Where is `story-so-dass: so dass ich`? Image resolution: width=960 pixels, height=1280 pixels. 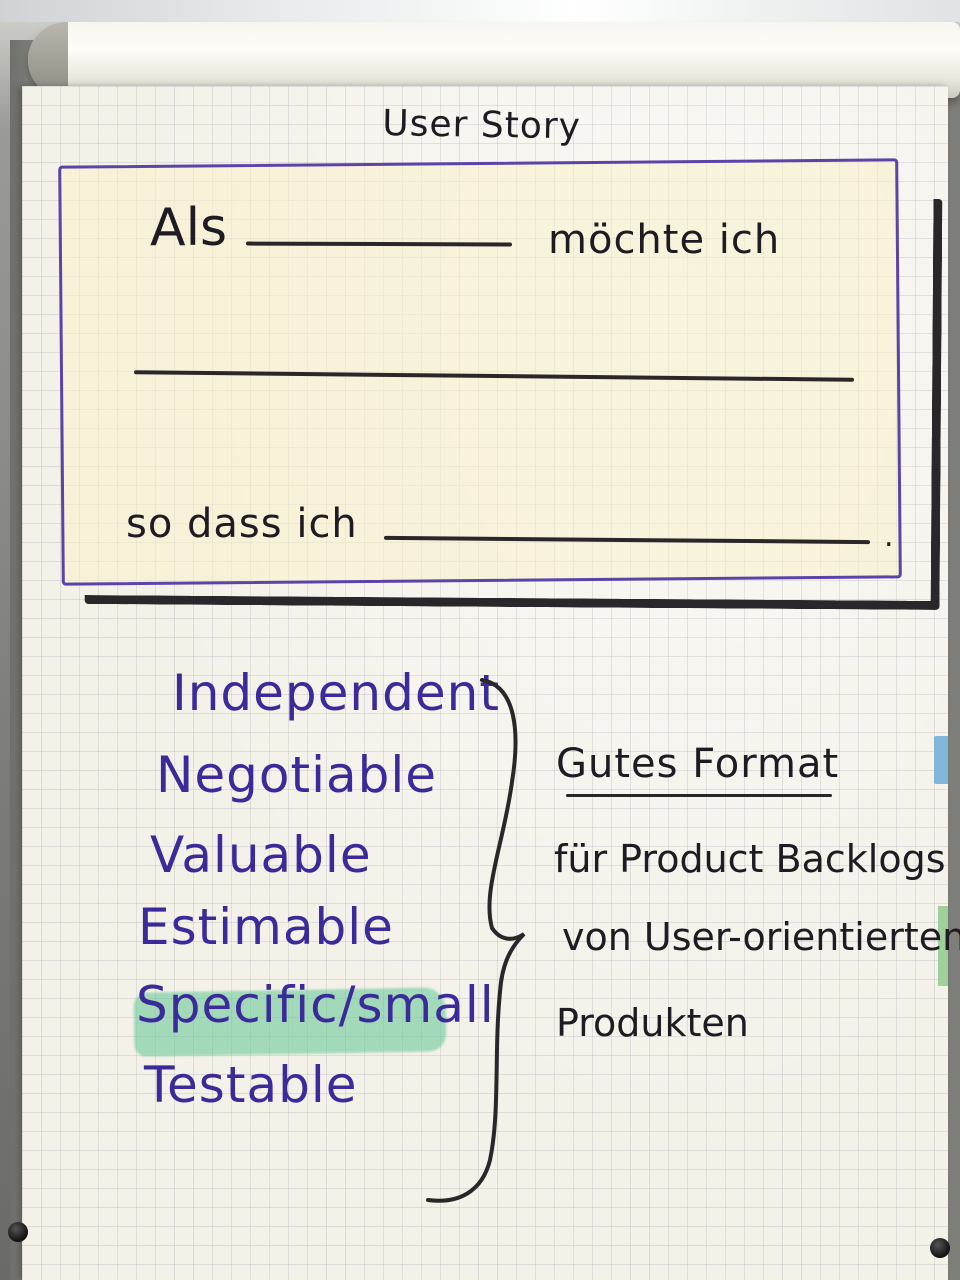 story-so-dass: so dass ich is located at coordinates (242, 524).